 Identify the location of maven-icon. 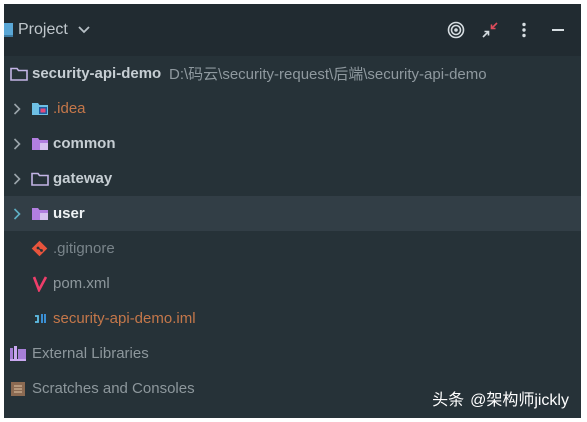
(40, 284).